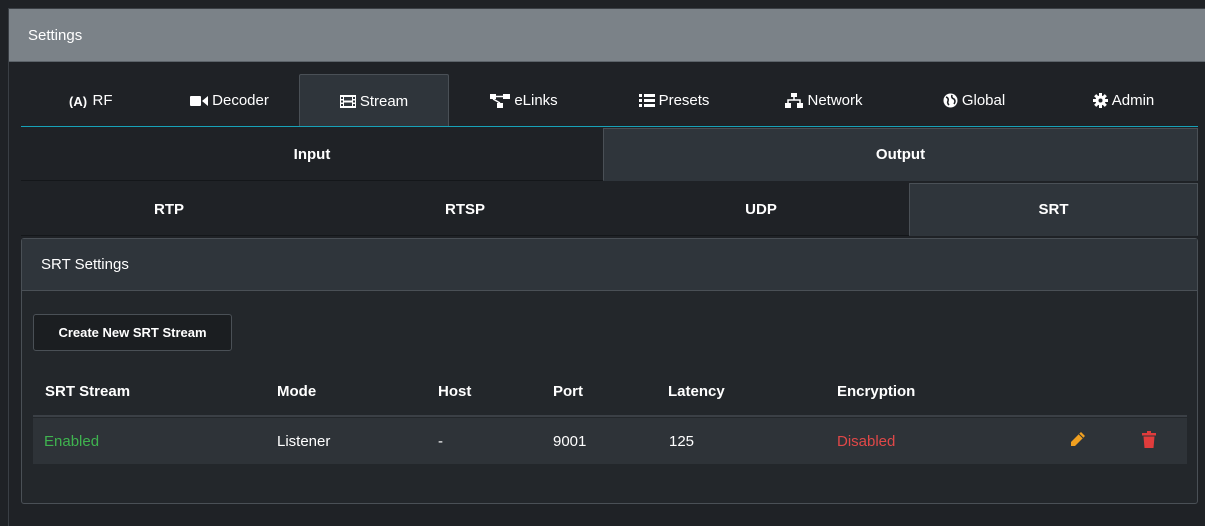 The height and width of the screenshot is (526, 1205). Describe the element at coordinates (1133, 100) in the screenshot. I see `tab-label: Admin` at that location.